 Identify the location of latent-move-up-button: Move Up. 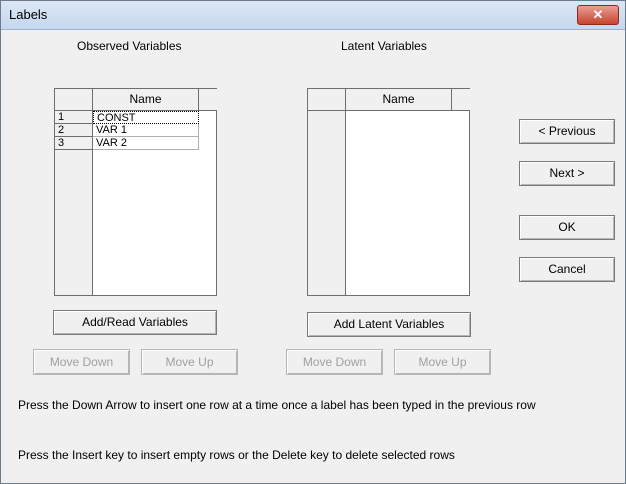
(442, 362).